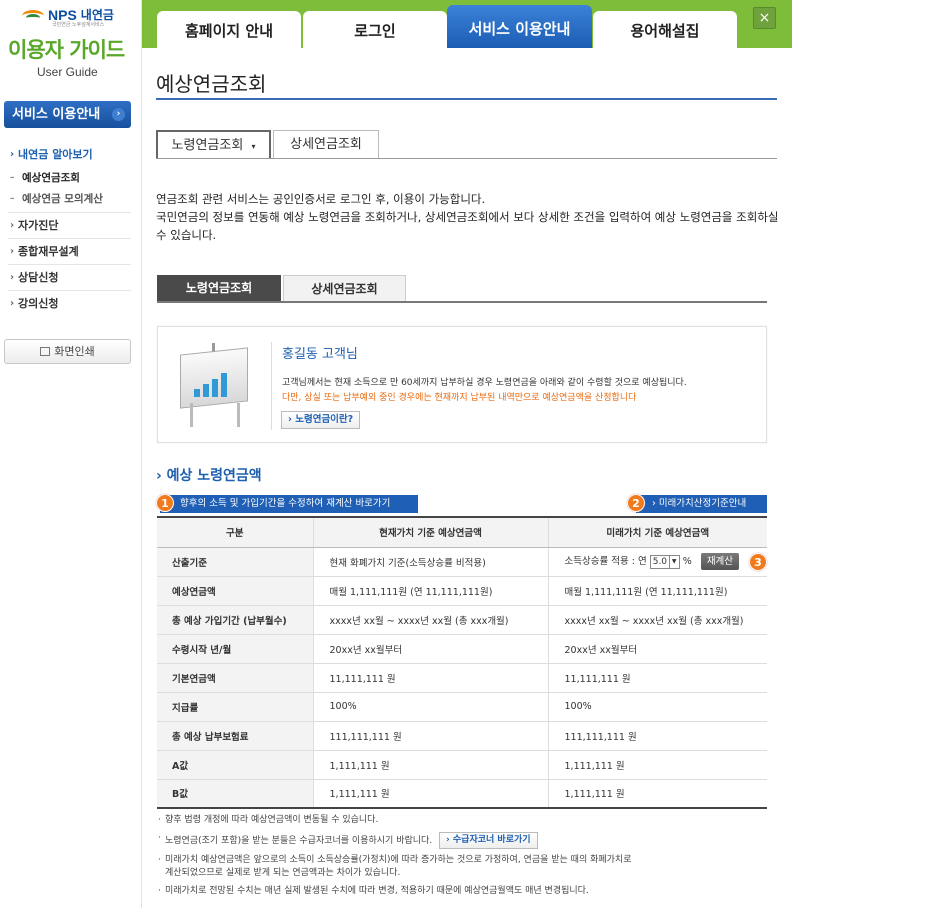 This screenshot has width=934, height=908. Describe the element at coordinates (466, 158) in the screenshot. I see `subtab-divider` at that location.